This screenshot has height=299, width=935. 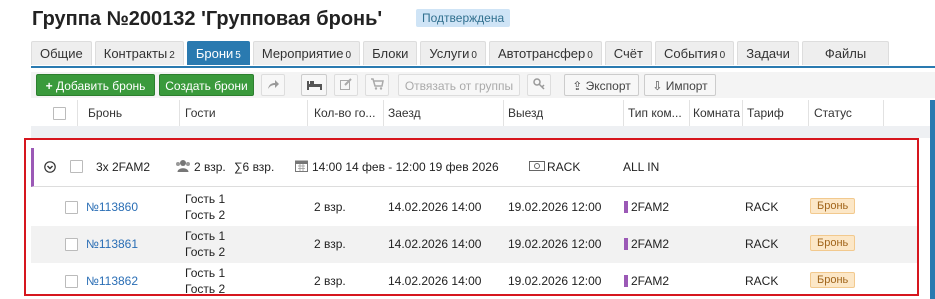 I want to click on tab-label: Контракты, so click(x=135, y=53).